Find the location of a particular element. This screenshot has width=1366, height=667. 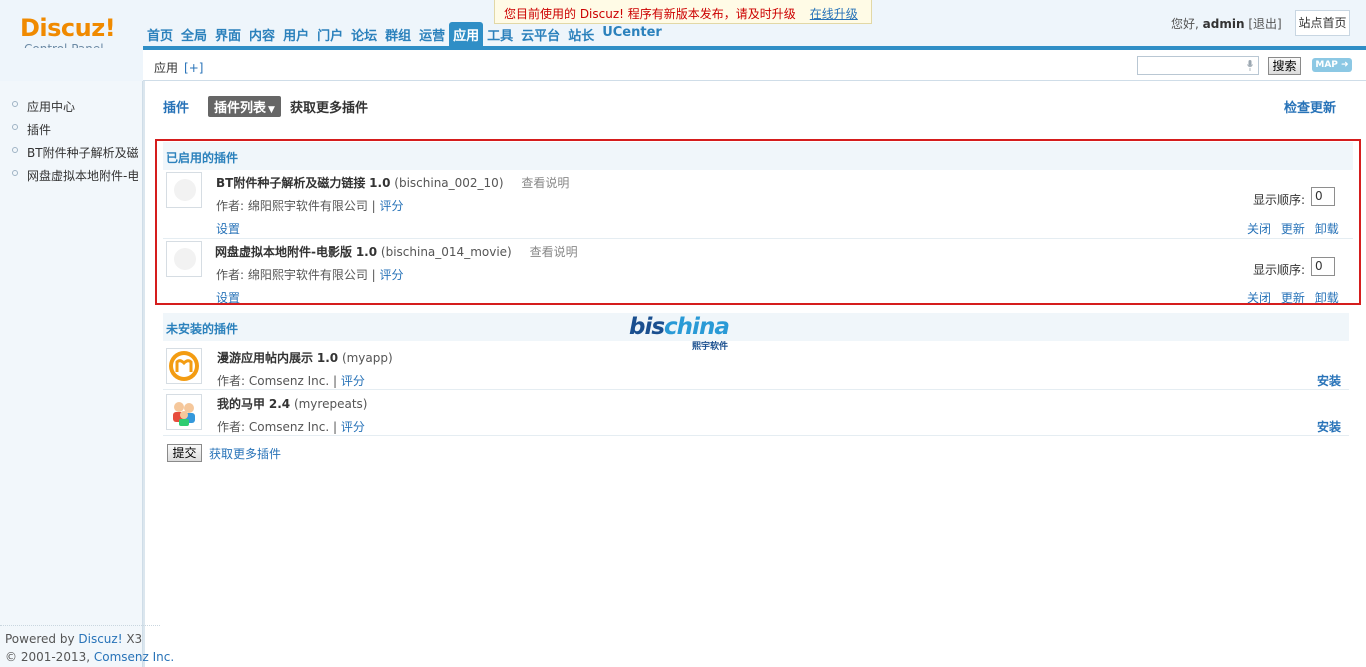

tab-plugin-list-label: 插件列表 is located at coordinates (240, 108).